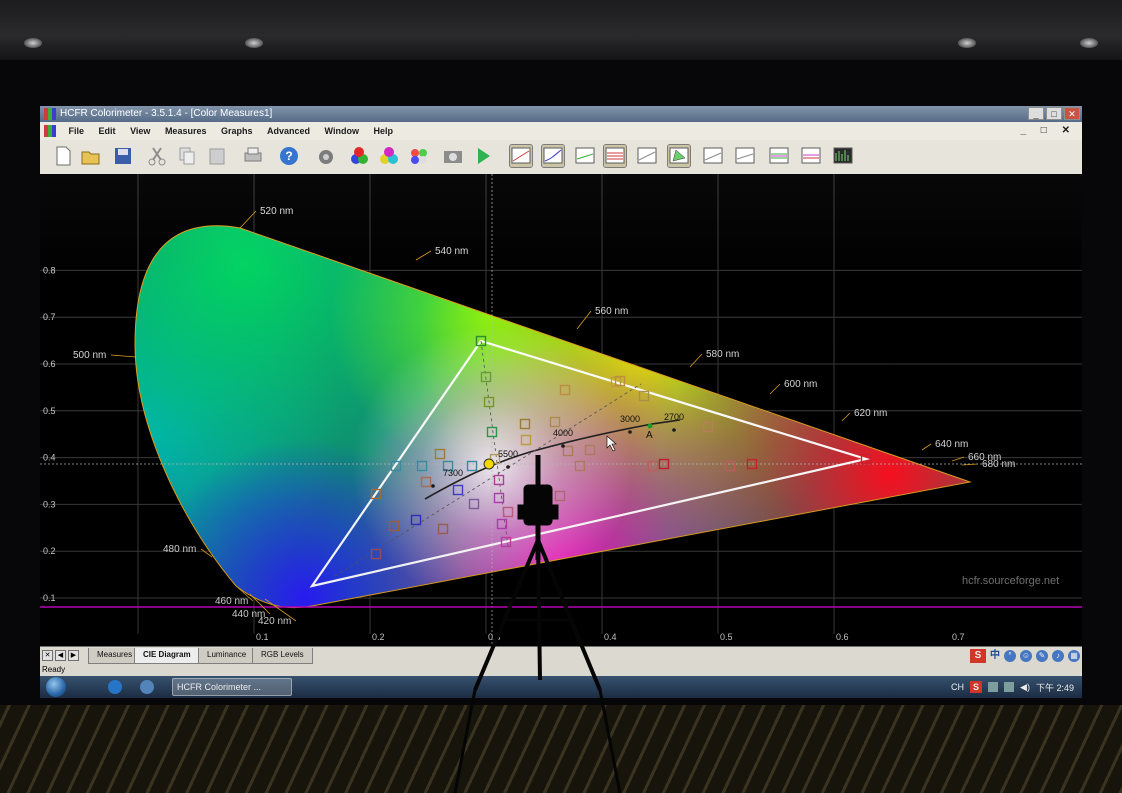 Image resolution: width=1122 pixels, height=793 pixels. Describe the element at coordinates (453, 156) in the screenshot. I see `camera-icon` at that location.